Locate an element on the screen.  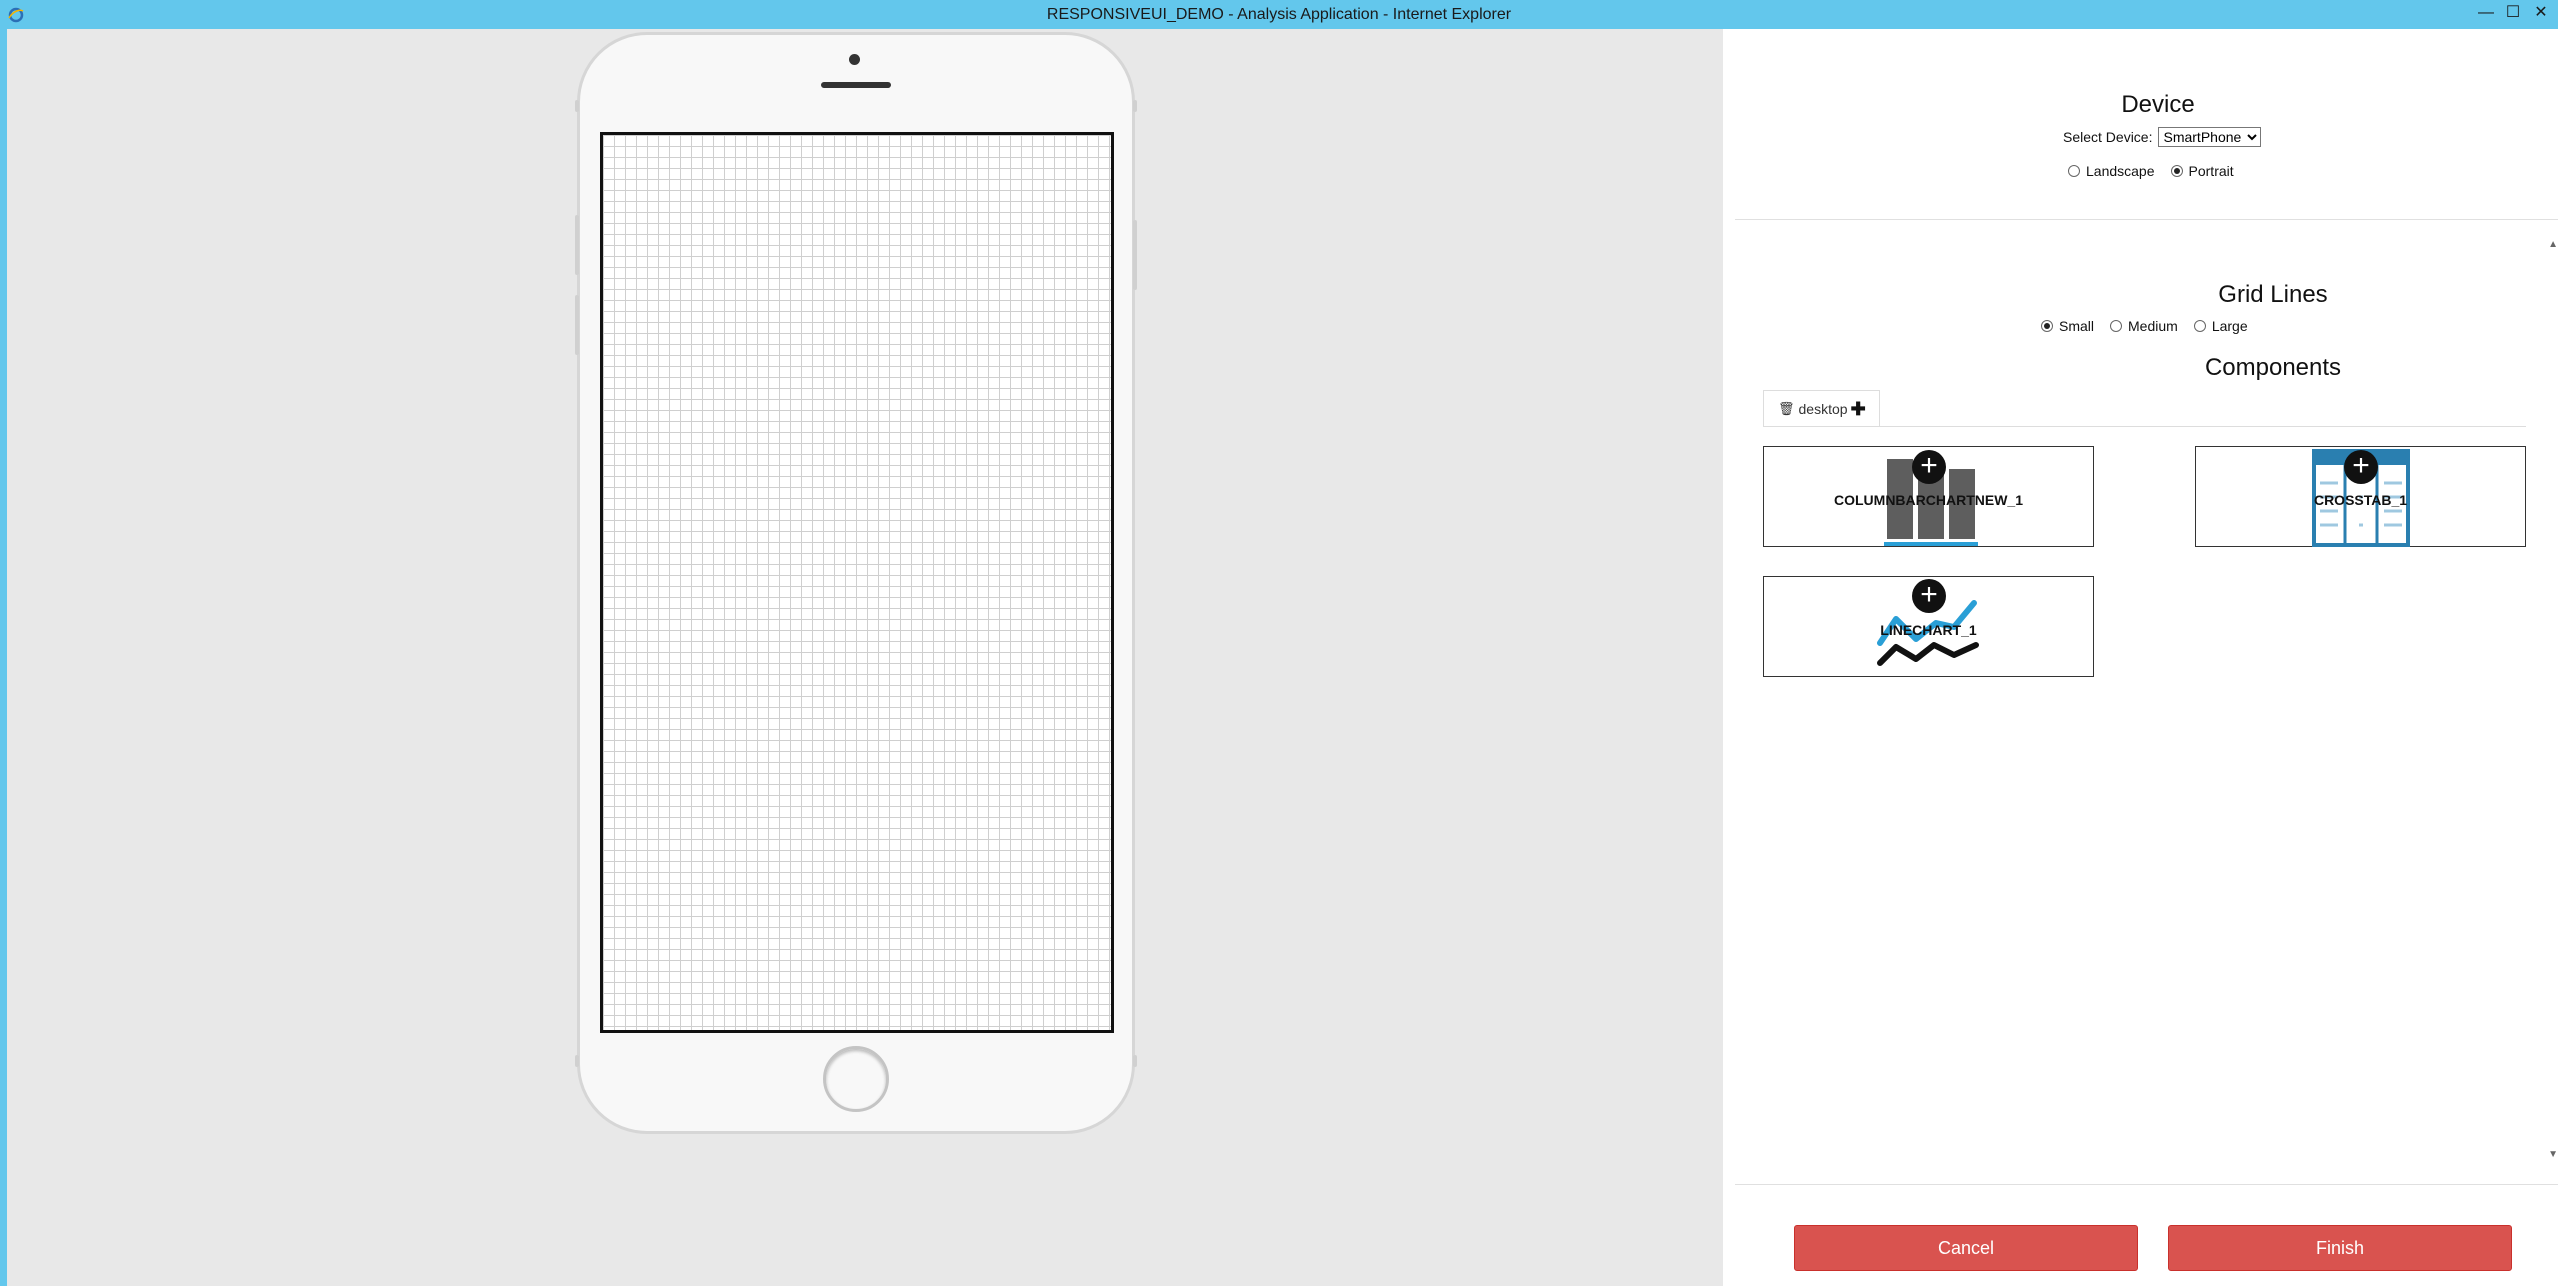
device-select: SmartPhone is located at coordinates (2210, 137).